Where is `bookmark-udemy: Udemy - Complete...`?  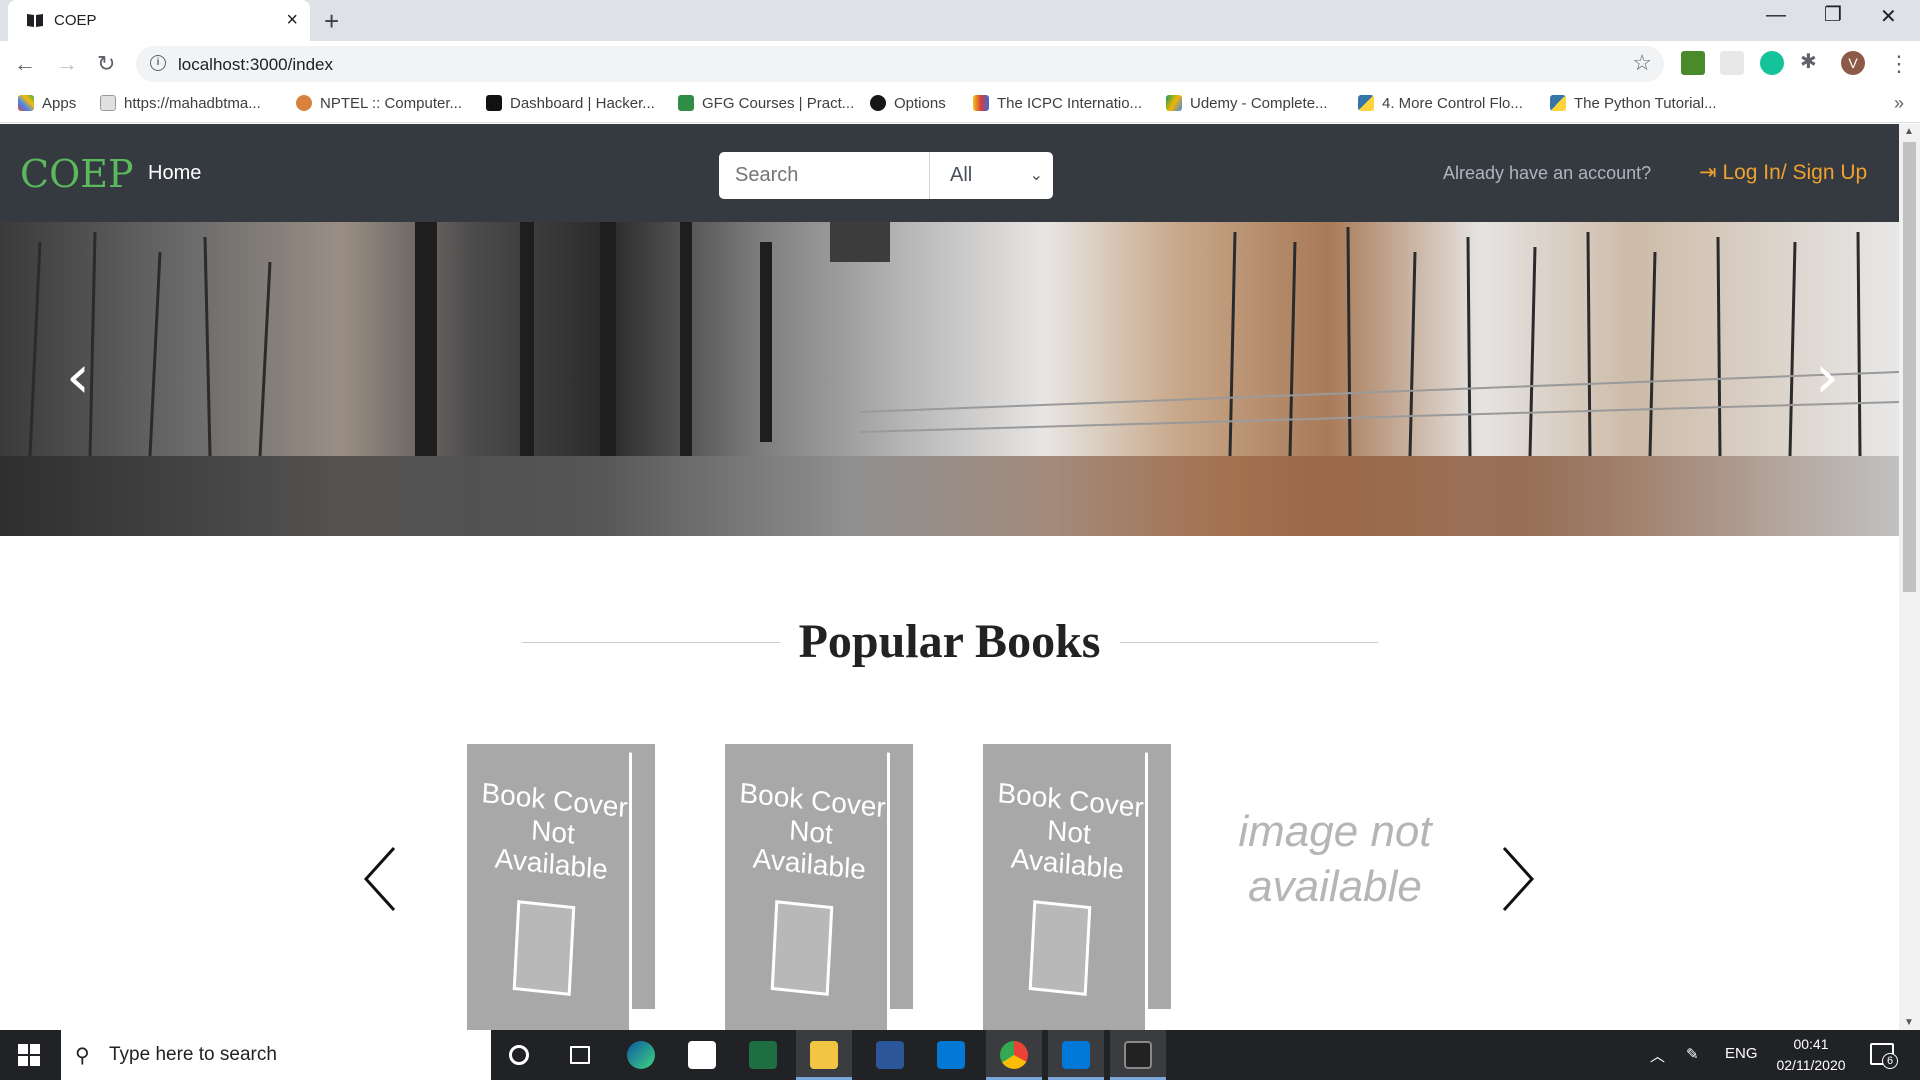 bookmark-udemy: Udemy - Complete... is located at coordinates (1247, 103).